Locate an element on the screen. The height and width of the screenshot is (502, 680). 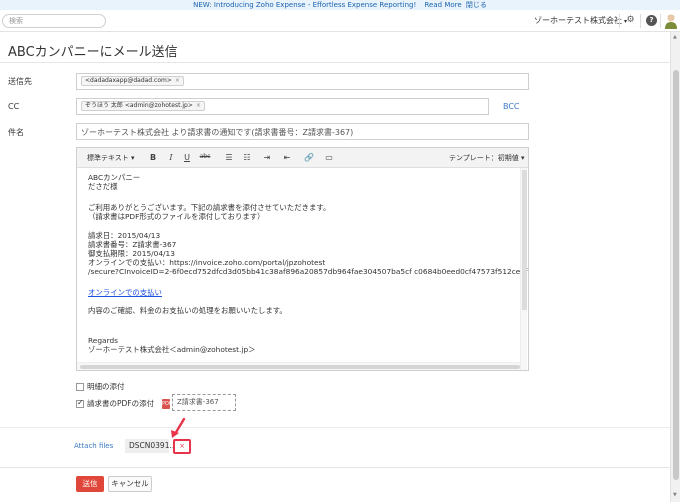
body-line: Regards is located at coordinates (103, 340).